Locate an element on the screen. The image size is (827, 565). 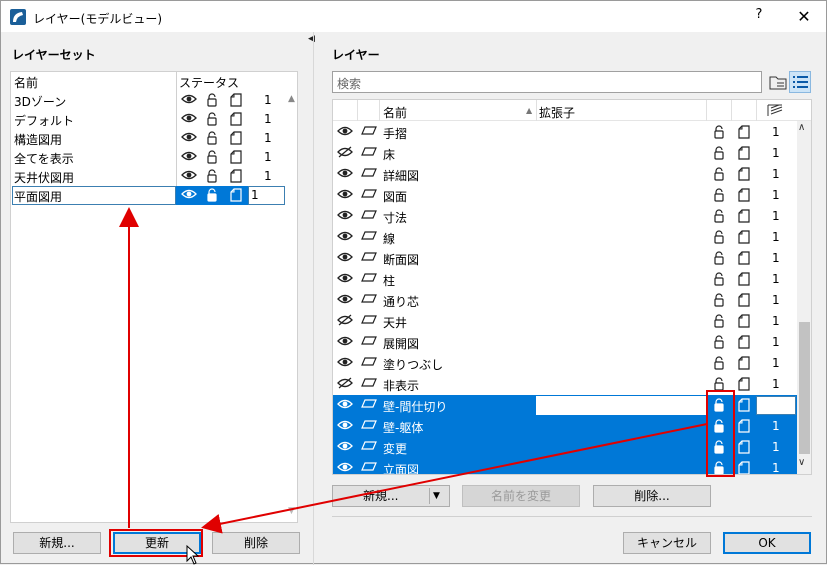
layer-row: 柱1 is located at coordinates (565, 279).